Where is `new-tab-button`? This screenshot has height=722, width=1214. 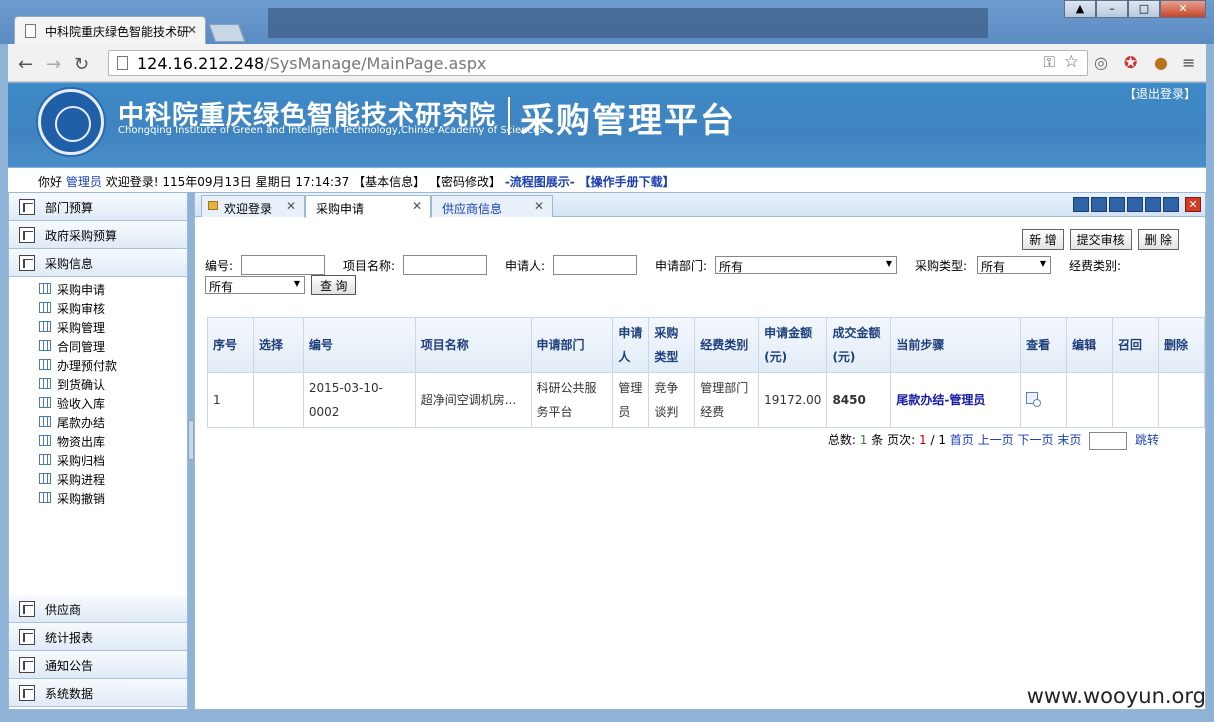 new-tab-button is located at coordinates (227, 33).